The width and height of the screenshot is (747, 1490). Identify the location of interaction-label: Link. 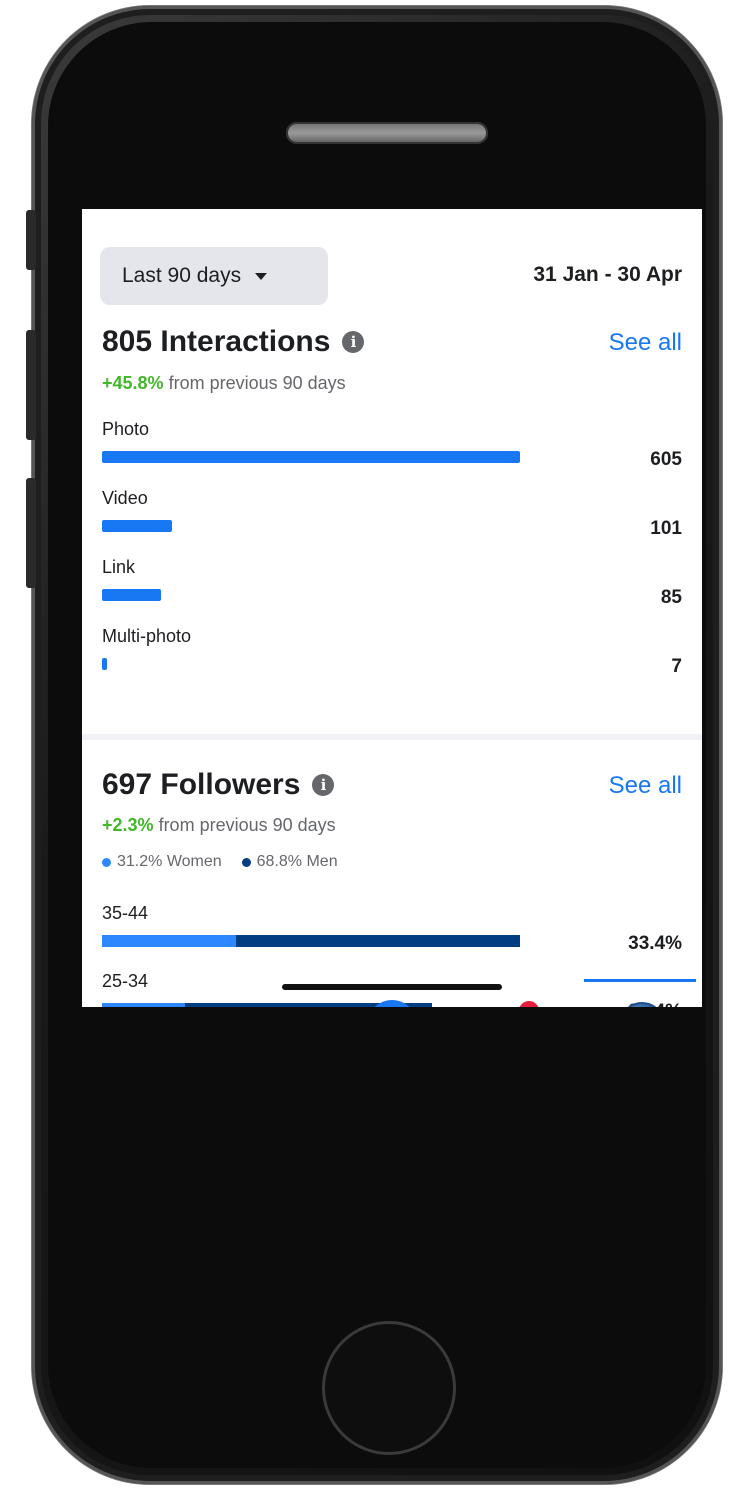
(119, 567).